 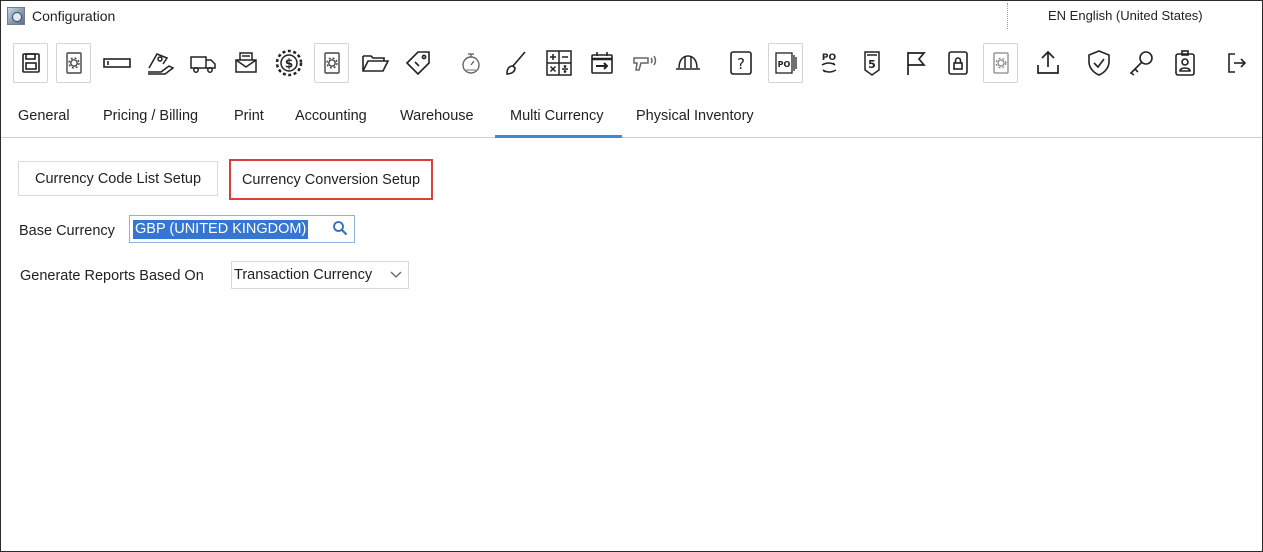 I want to click on calculator-icon, so click(x=558, y=63).